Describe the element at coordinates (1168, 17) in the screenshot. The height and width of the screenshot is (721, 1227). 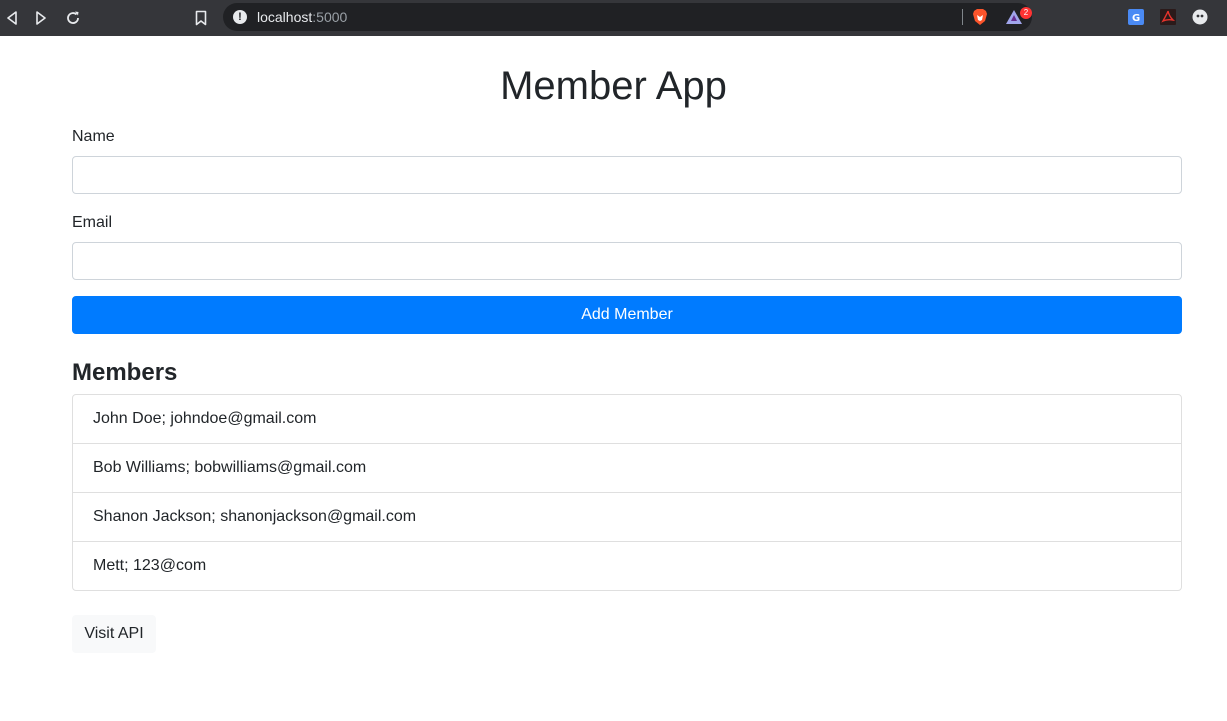
I see `pdf-extension-icon` at that location.